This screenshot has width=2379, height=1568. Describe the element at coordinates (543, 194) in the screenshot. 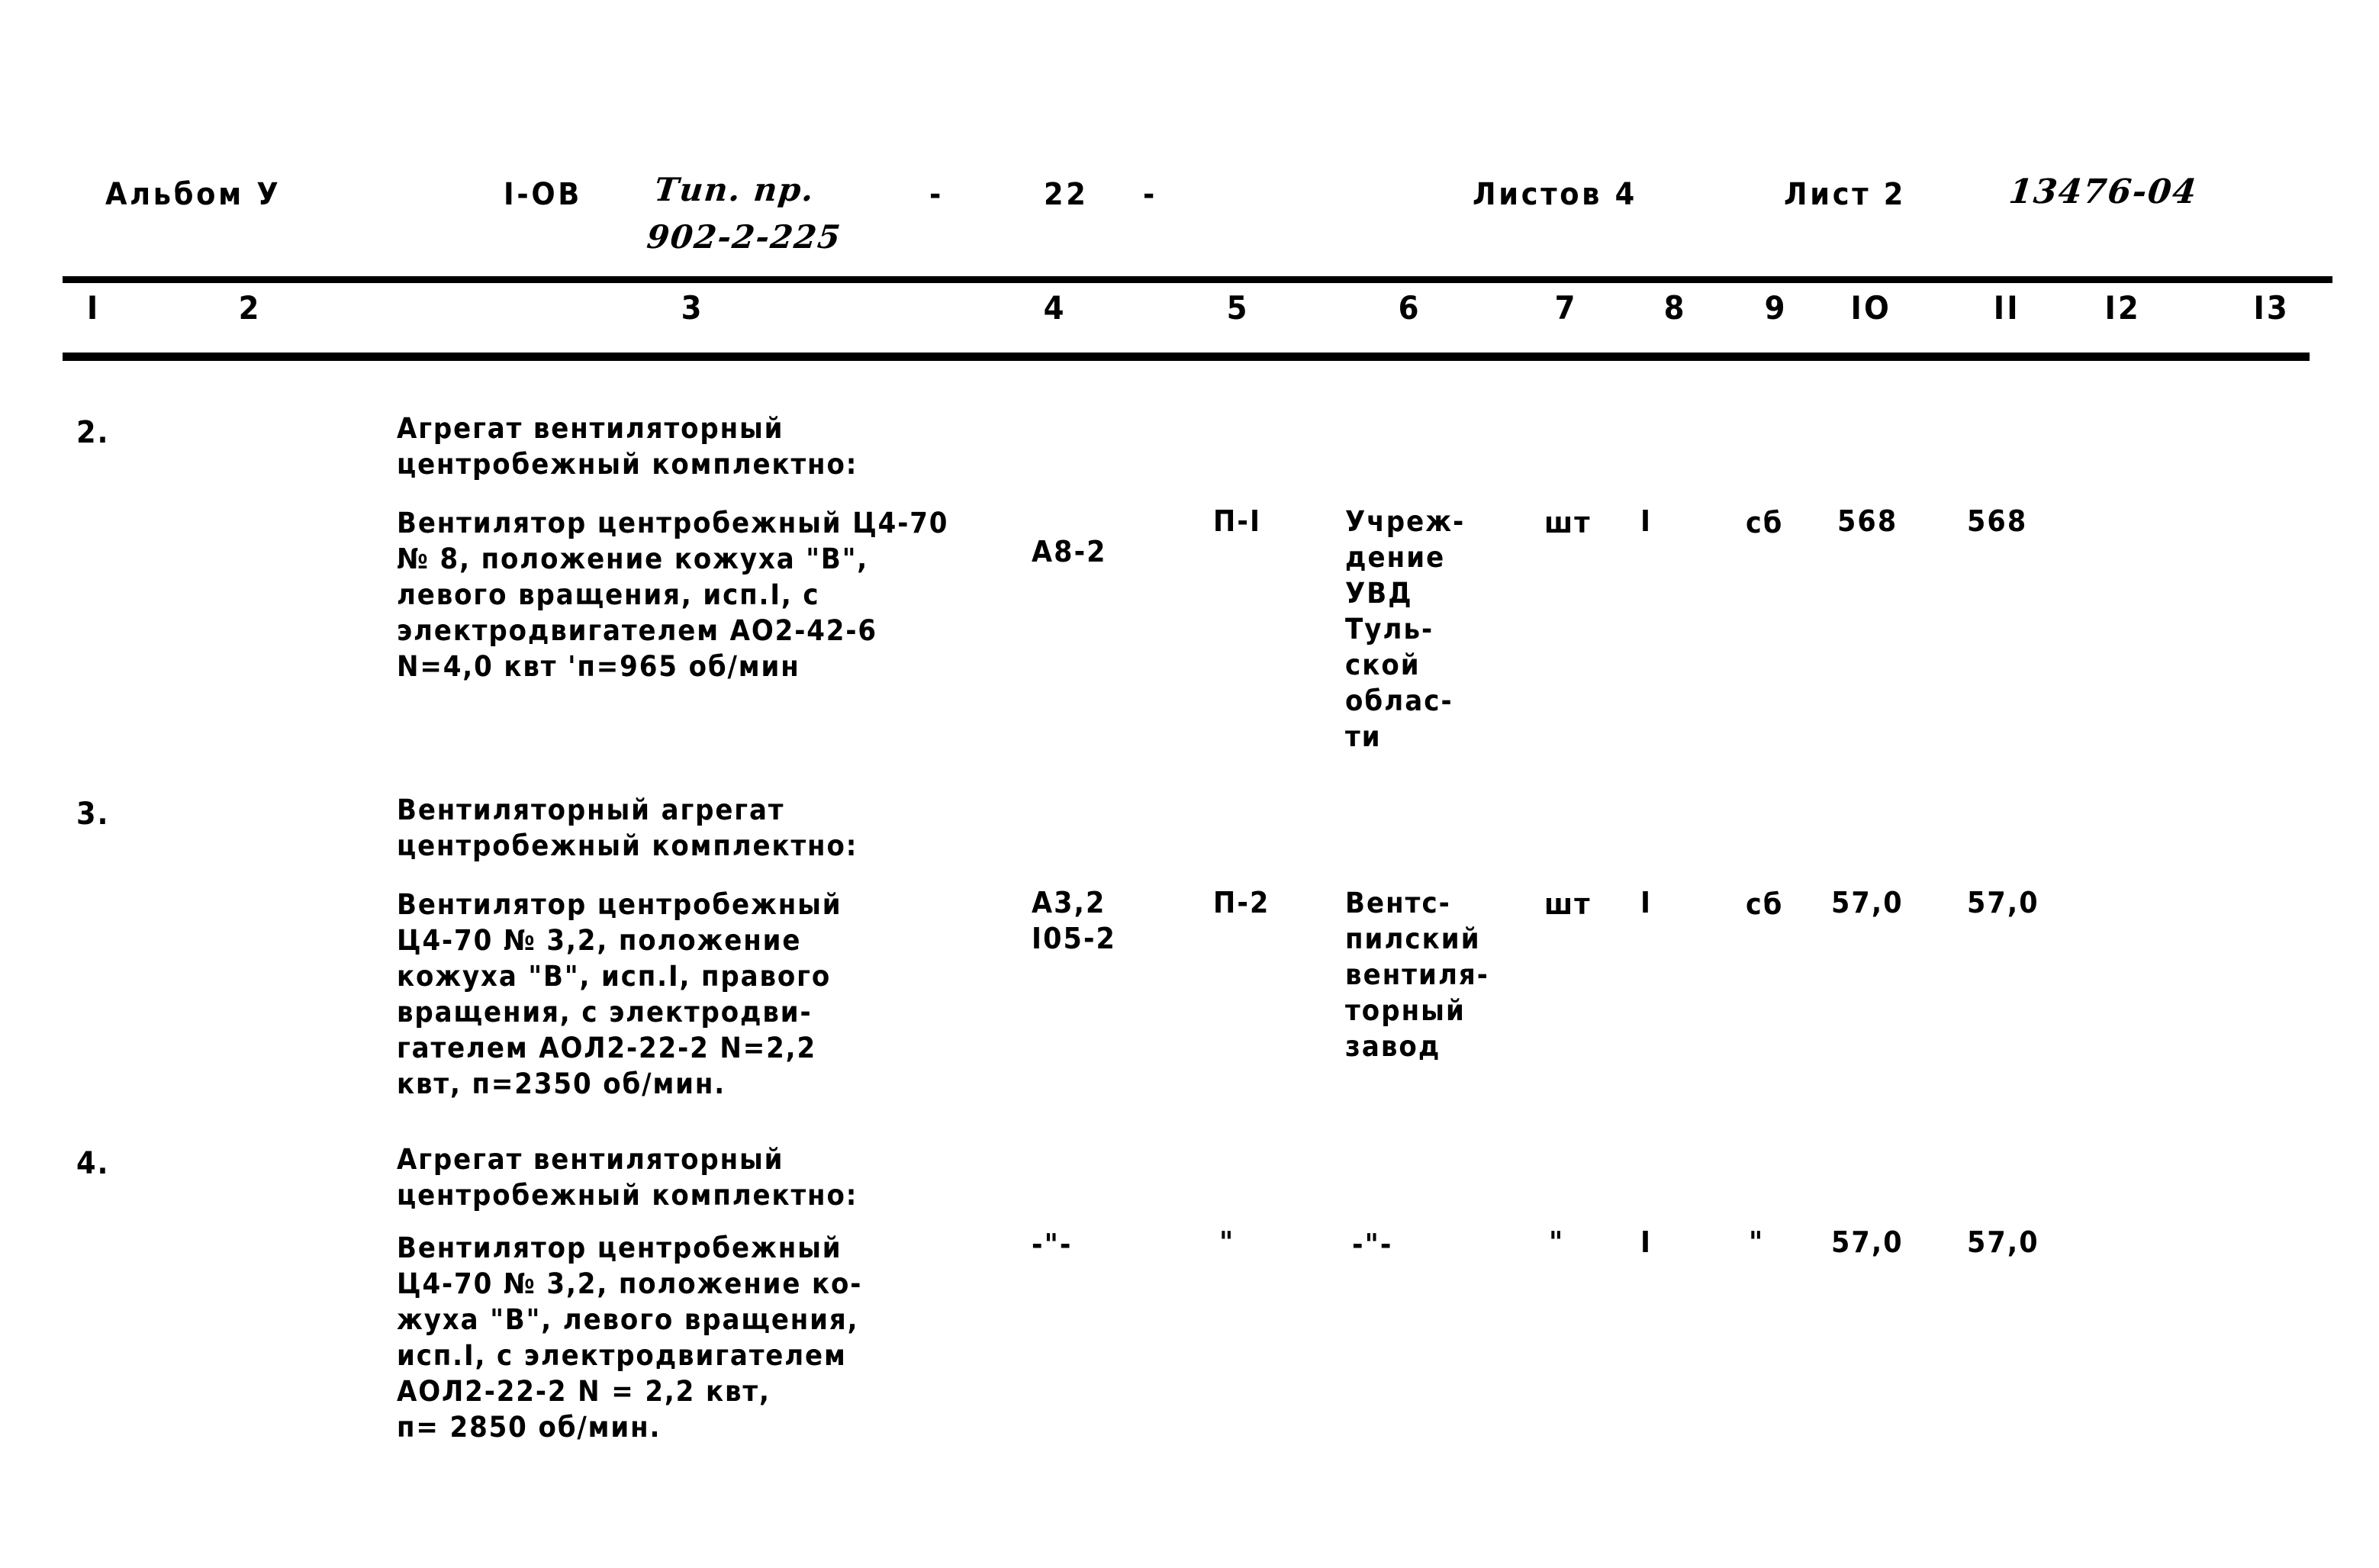

I see `section-code: I-ОВ` at that location.